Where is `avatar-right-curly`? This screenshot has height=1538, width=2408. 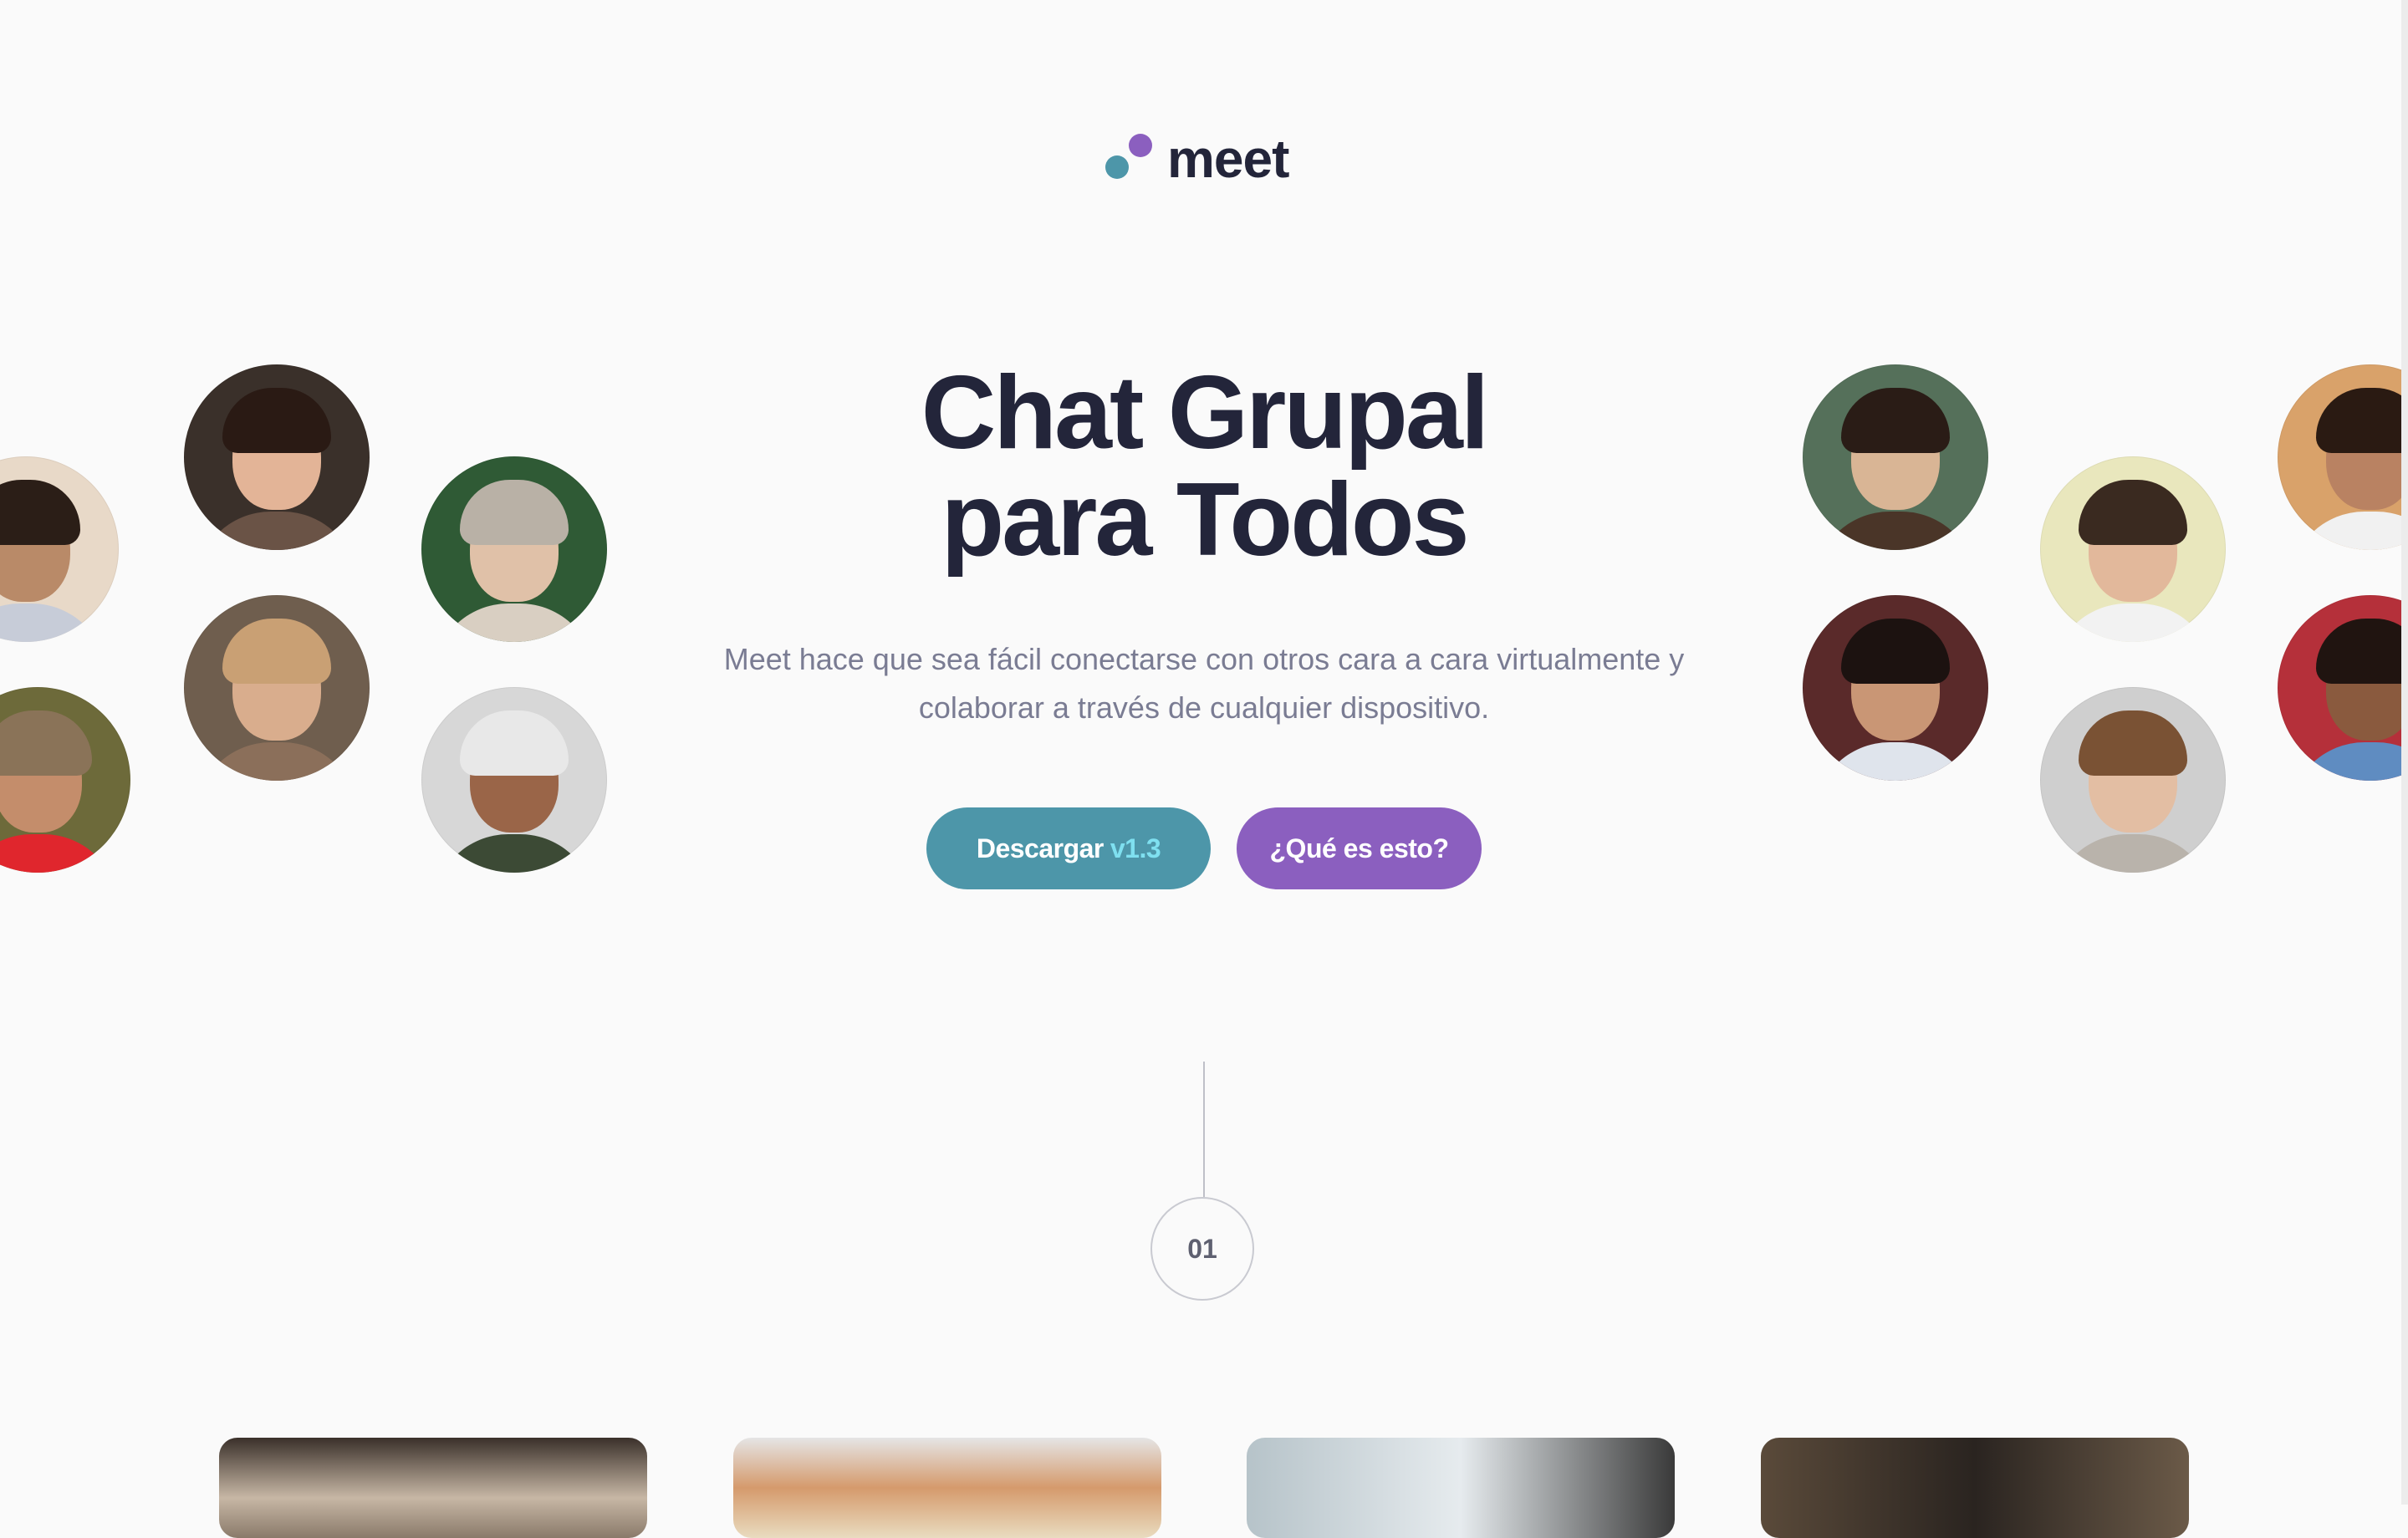
avatar-right-curly is located at coordinates (2133, 780).